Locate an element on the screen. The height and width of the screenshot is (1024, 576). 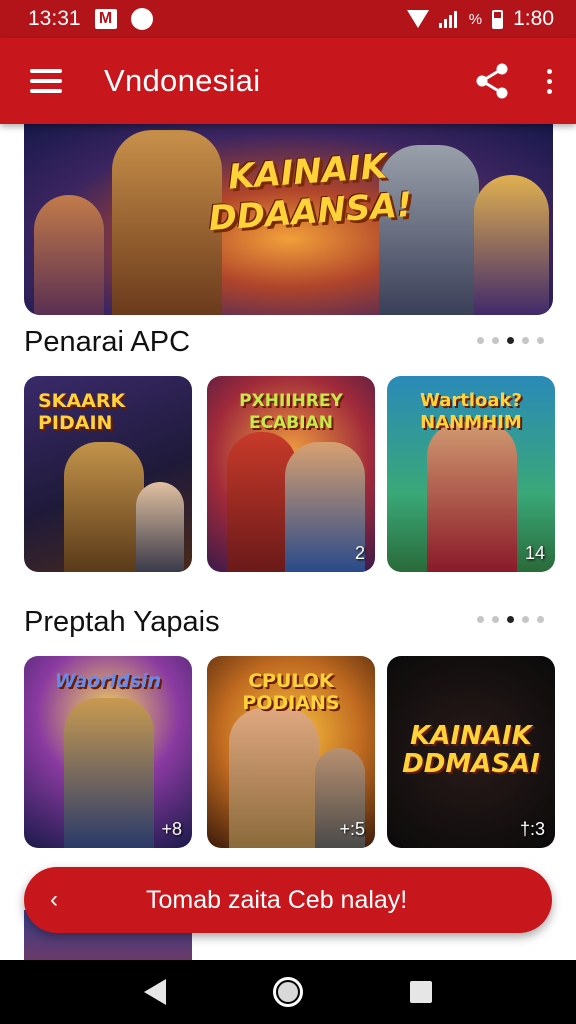
recents-icon is located at coordinates (421, 992).